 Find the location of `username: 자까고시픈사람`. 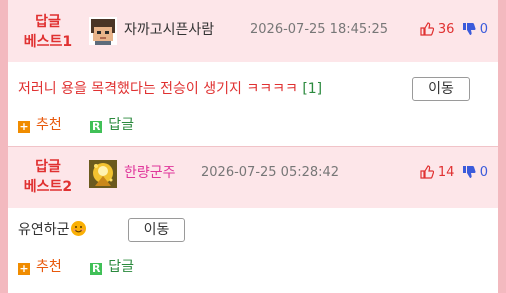

username: 자까고시픈사람 is located at coordinates (169, 30).